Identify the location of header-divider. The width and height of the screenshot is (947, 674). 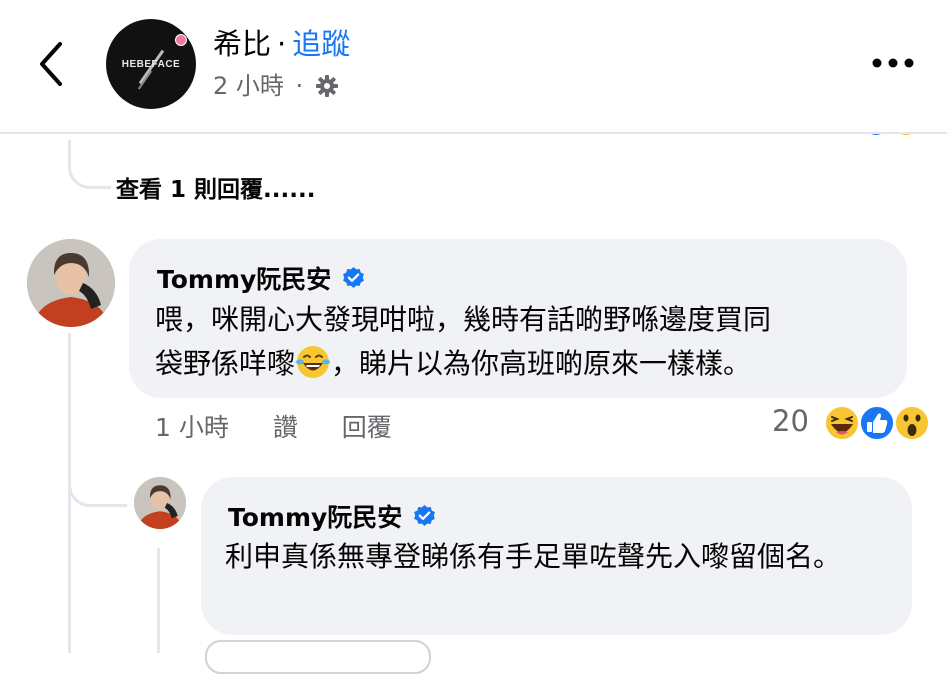
(473, 133).